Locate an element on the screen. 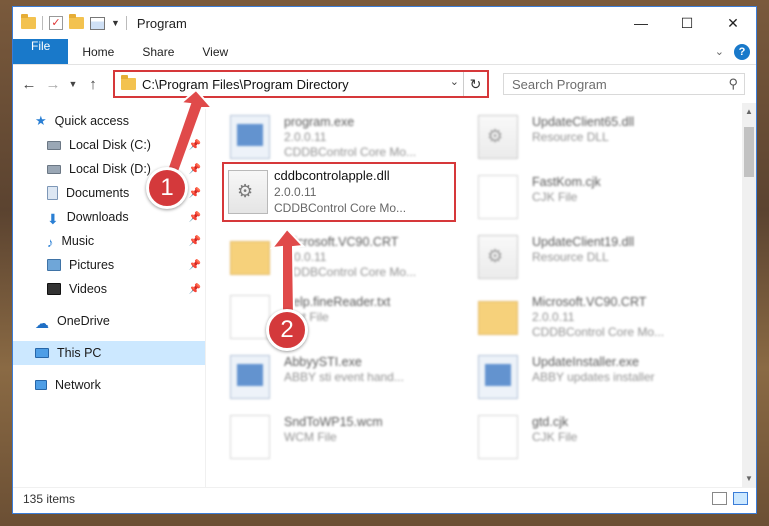  sidebar-item-onedrive: ☁ OneDrive is located at coordinates (109, 321).